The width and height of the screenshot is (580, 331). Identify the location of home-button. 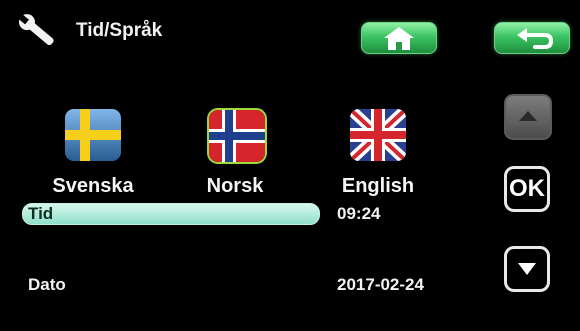
(399, 38).